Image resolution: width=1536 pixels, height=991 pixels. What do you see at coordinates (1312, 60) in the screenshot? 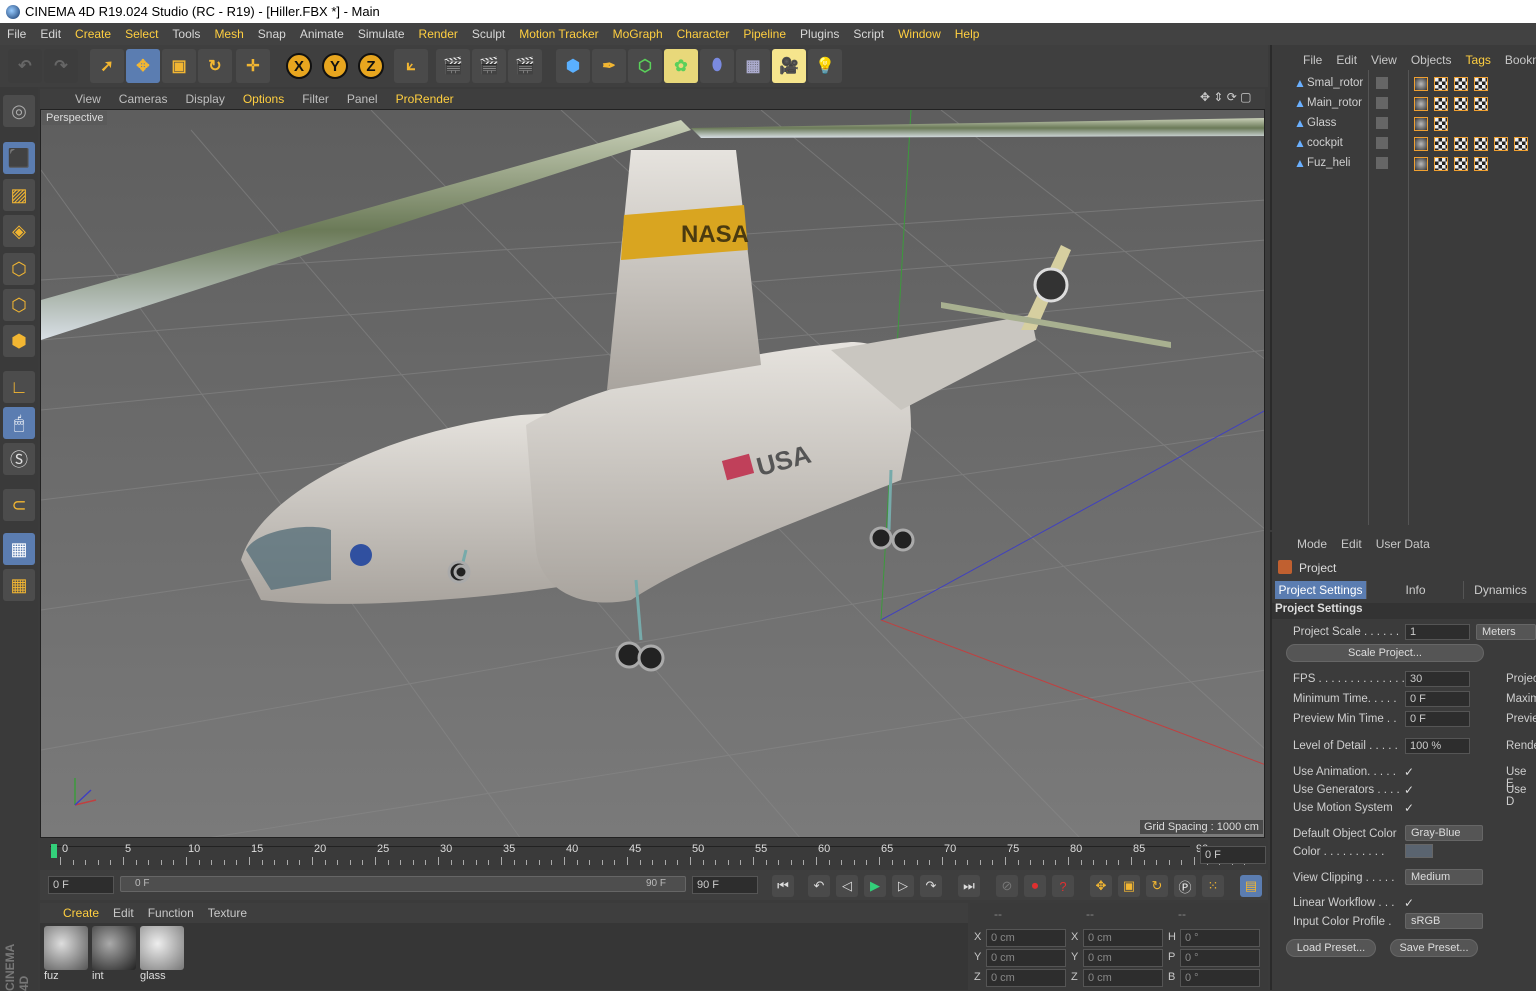
I see `object-menu-file: File` at bounding box center [1312, 60].